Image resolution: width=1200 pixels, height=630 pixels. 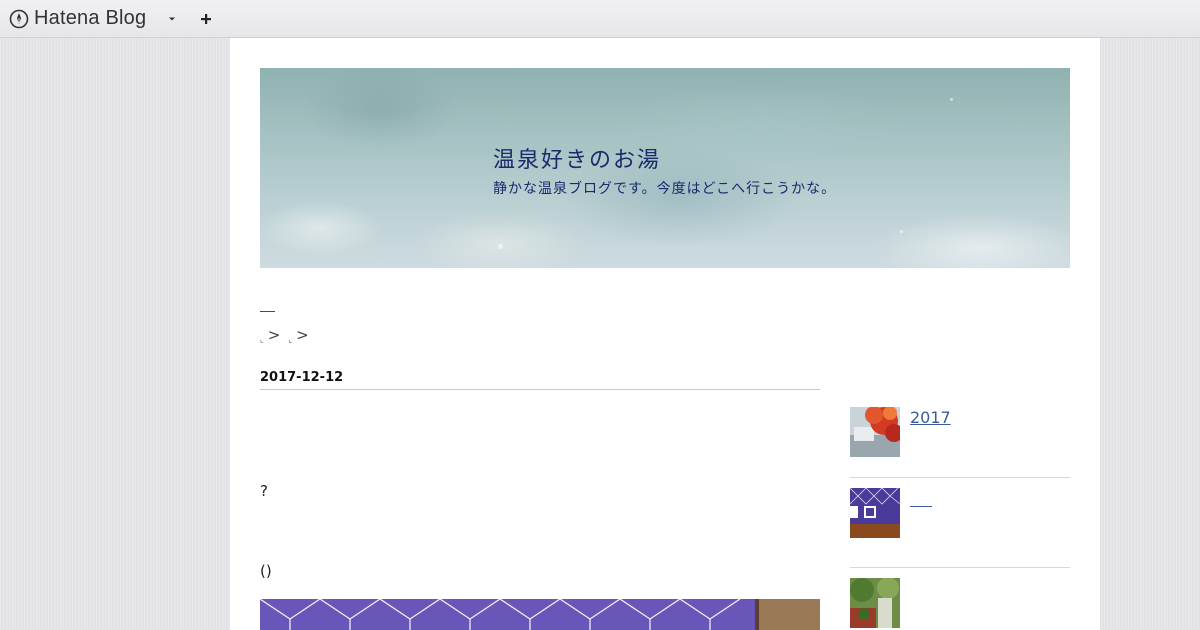 What do you see at coordinates (960, 442) in the screenshot?
I see `sidebar-entry: 2017` at bounding box center [960, 442].